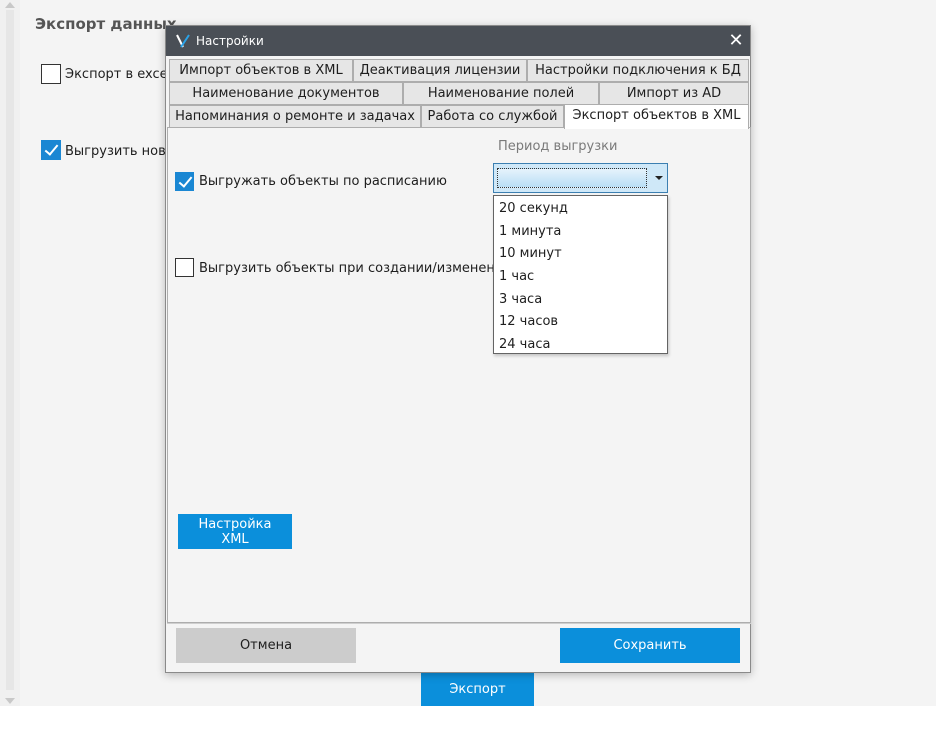 This screenshot has height=731, width=936. I want to click on tab-repair-reminders: Напоминания о ремонте и задачах, so click(295, 116).